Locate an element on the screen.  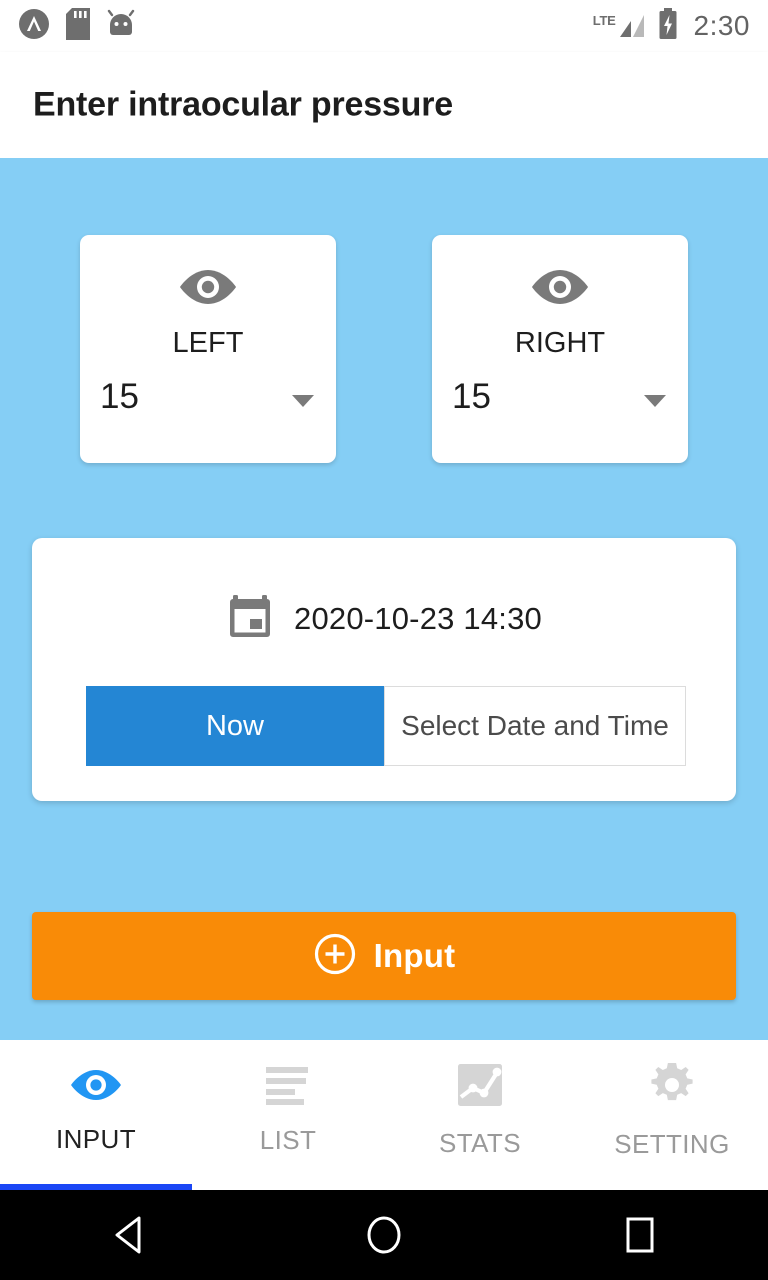
now-button: Now is located at coordinates (235, 726).